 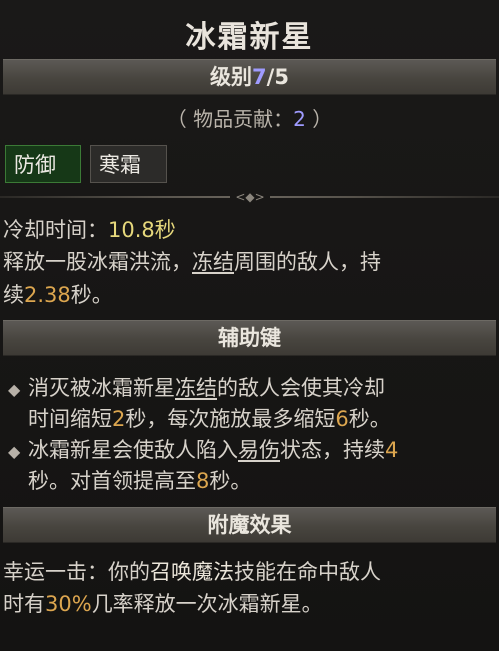 I want to click on vulnerable-link: 易伤, so click(x=259, y=450).